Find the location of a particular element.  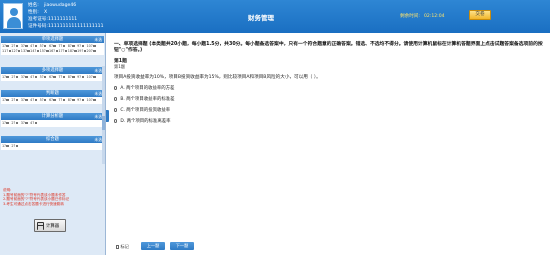

question-link: 18? is located at coordinates (72, 51).